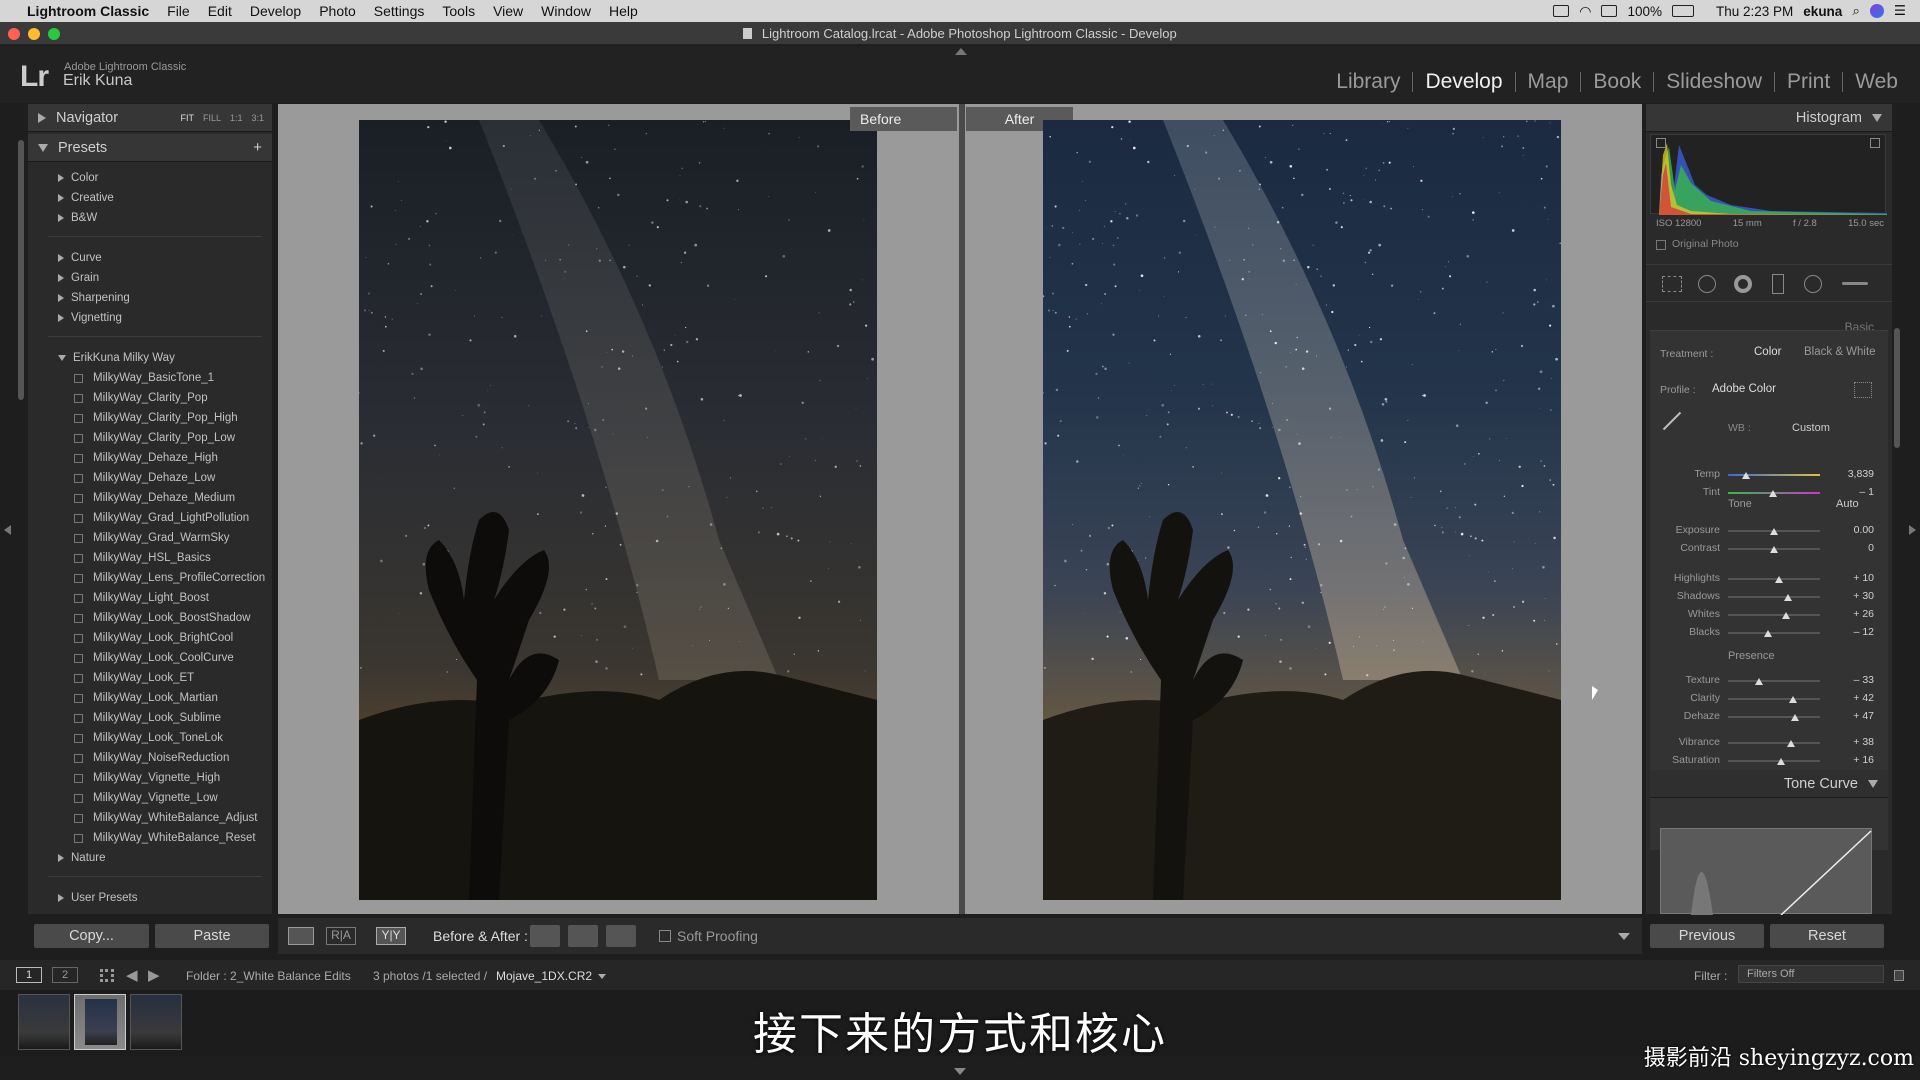  I want to click on module-library: Library, so click(1368, 82).